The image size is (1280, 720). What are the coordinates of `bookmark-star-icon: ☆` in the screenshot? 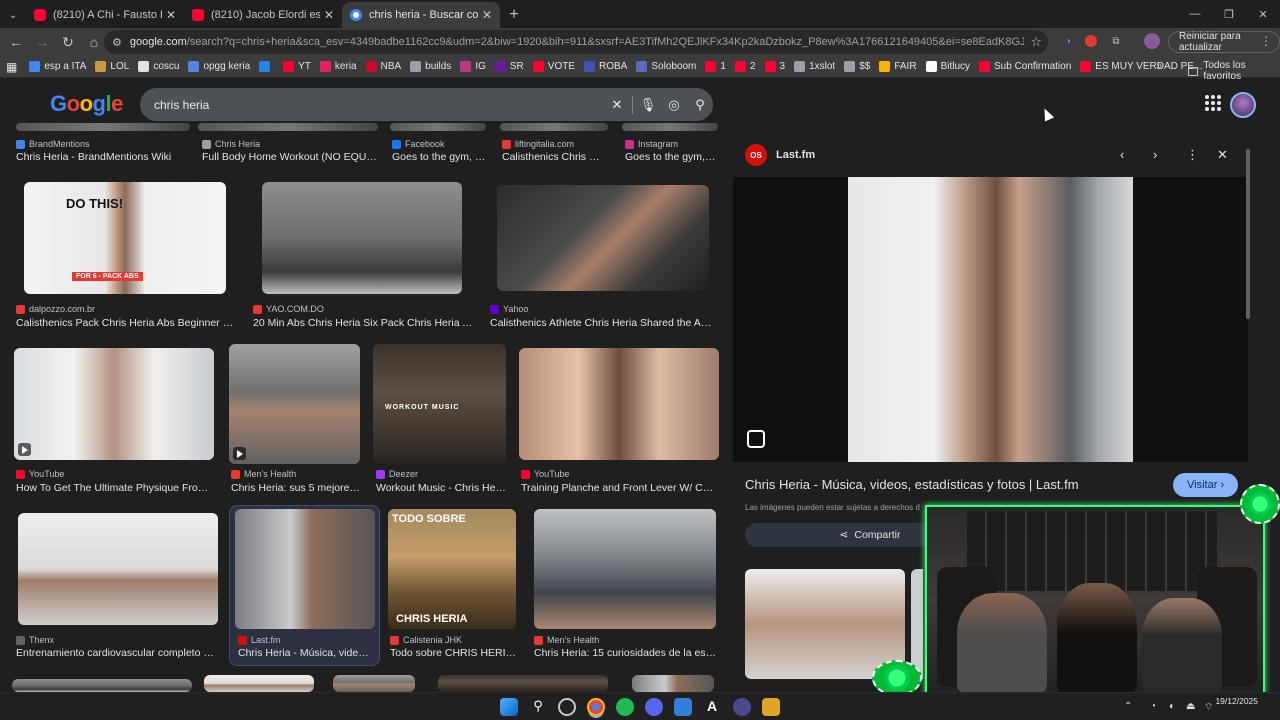 It's located at (1036, 42).